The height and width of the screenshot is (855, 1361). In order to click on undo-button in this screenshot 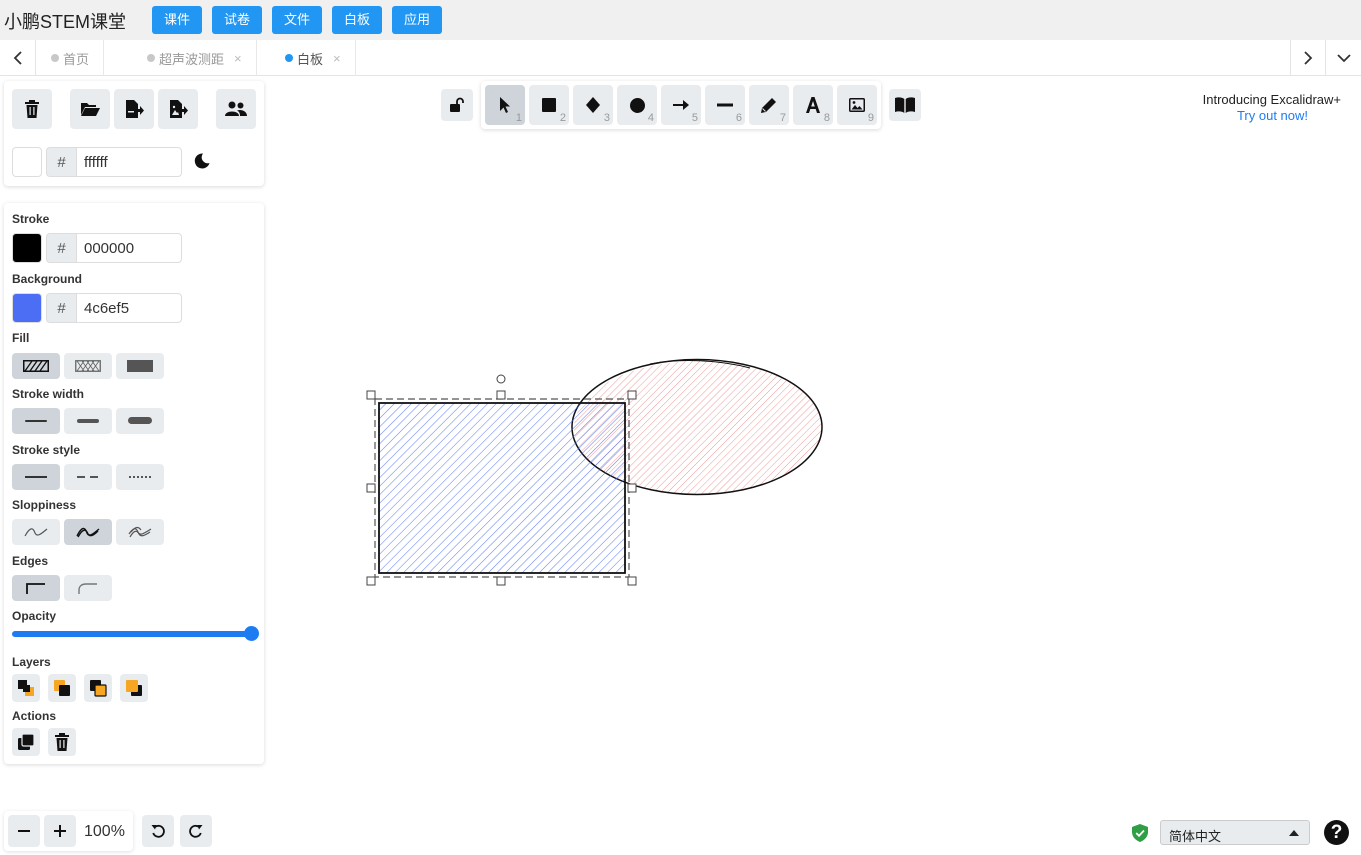, I will do `click(158, 831)`.